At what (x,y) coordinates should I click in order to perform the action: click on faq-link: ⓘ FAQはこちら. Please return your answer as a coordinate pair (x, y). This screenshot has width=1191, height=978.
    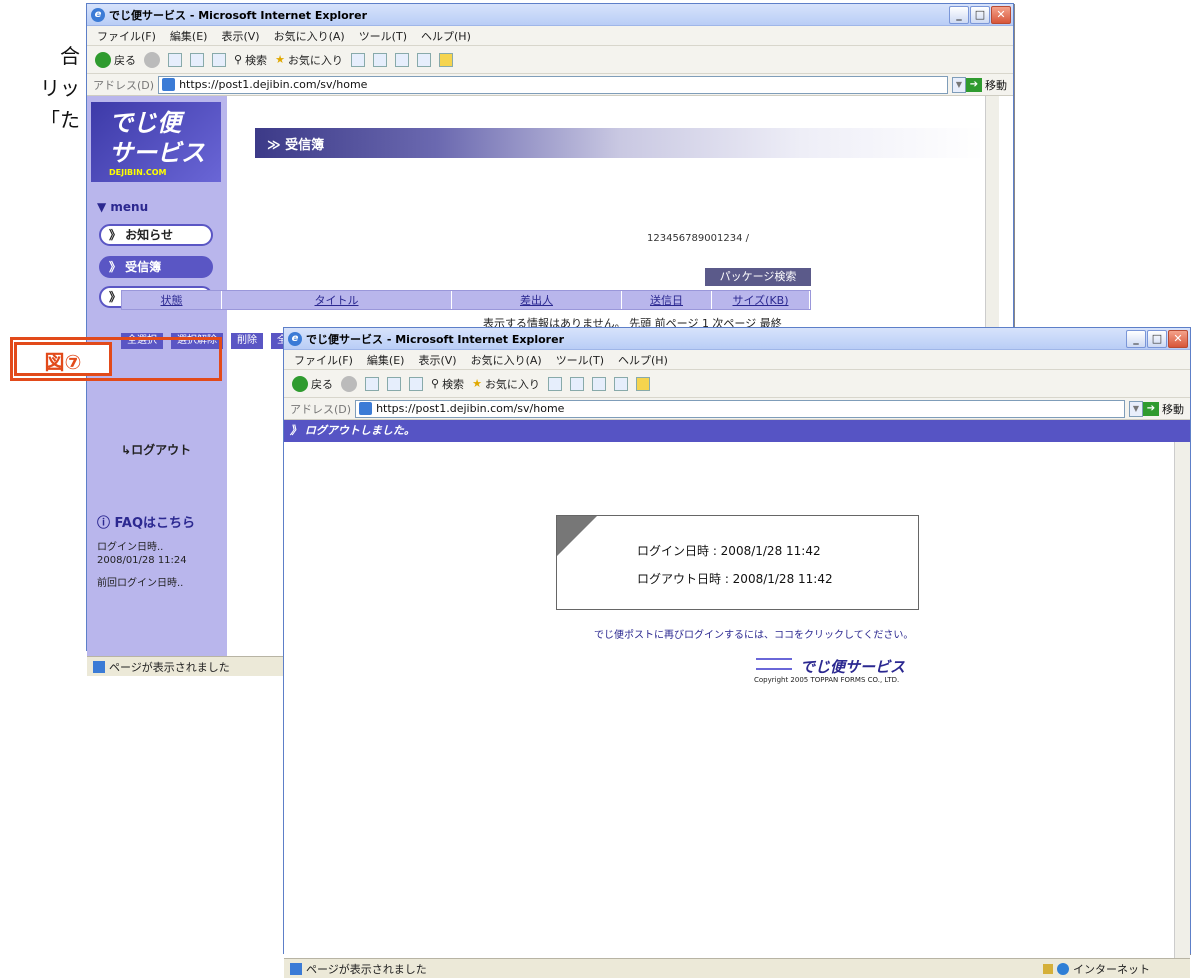
    Looking at the image, I should click on (146, 521).